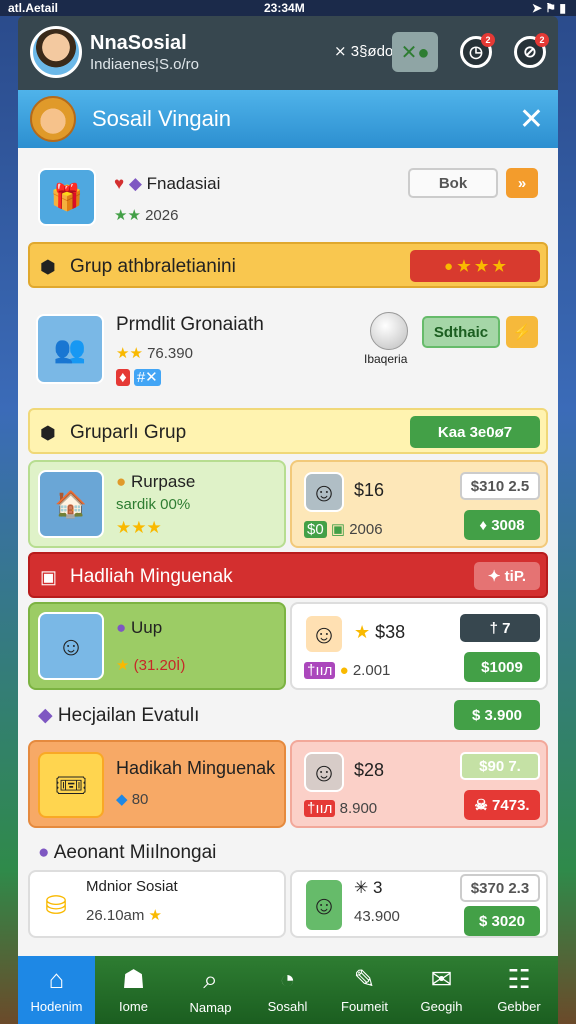 Image resolution: width=576 pixels, height=1024 pixels. I want to click on gift-icon: 🎁, so click(67, 197).